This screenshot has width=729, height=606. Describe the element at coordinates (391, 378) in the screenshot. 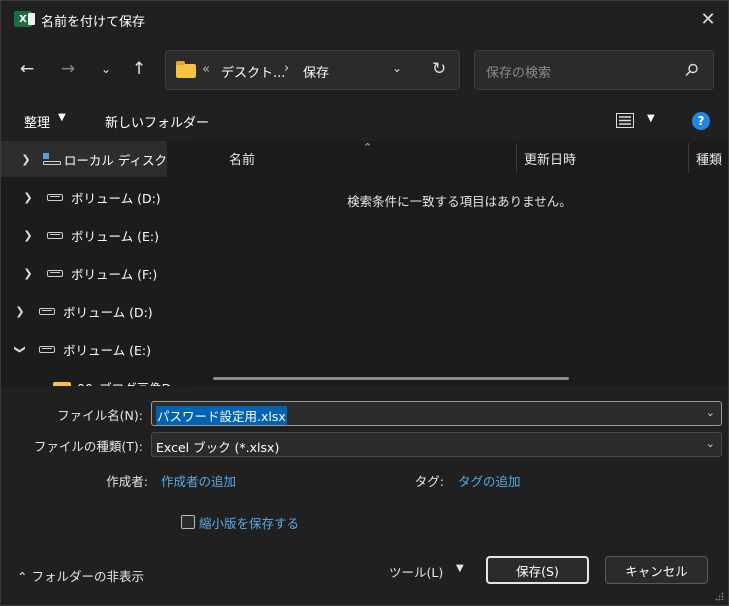

I see `horizontal-scrollbar` at that location.